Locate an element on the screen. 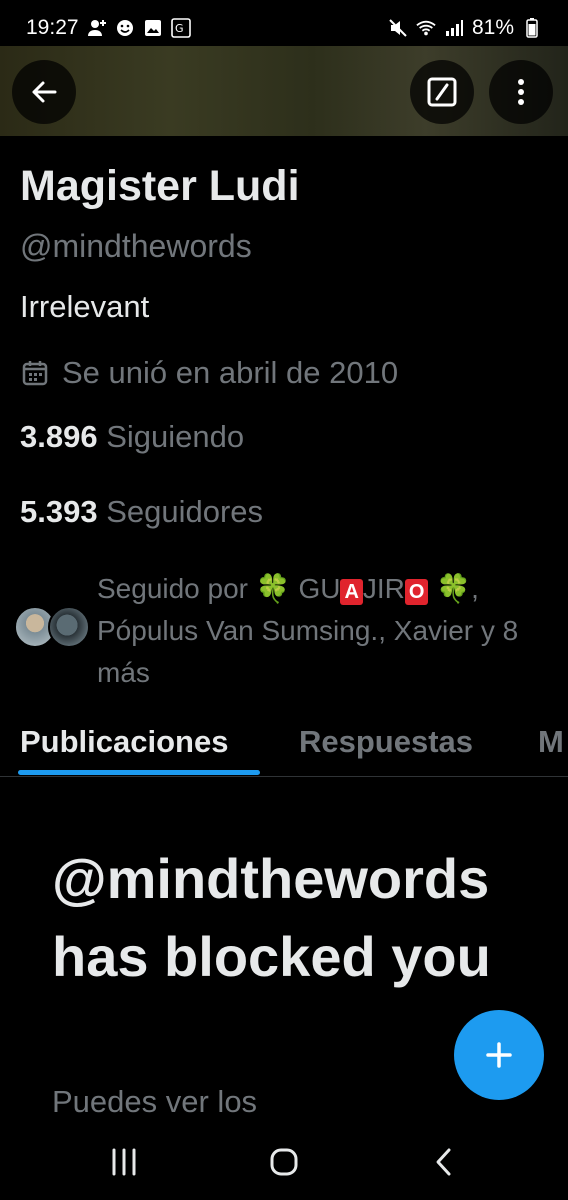  more-button is located at coordinates (521, 92).